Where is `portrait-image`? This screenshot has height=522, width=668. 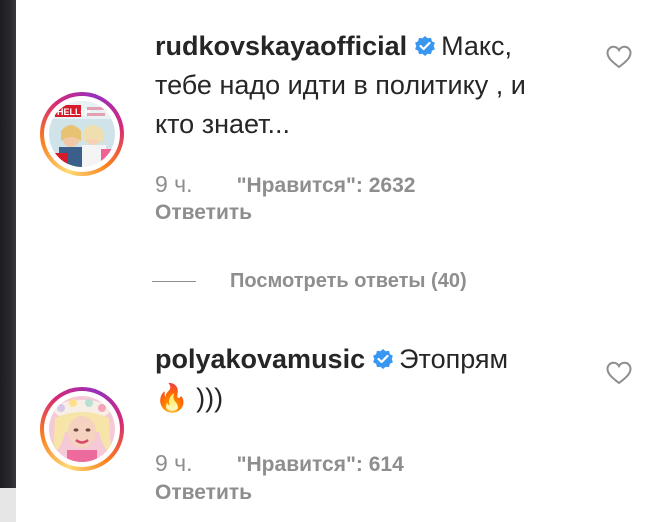 portrait-image is located at coordinates (82, 429).